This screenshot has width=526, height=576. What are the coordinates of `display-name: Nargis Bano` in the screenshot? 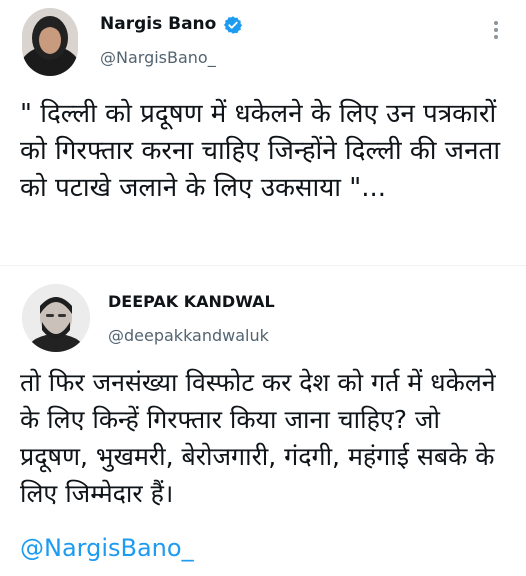 It's located at (158, 24).